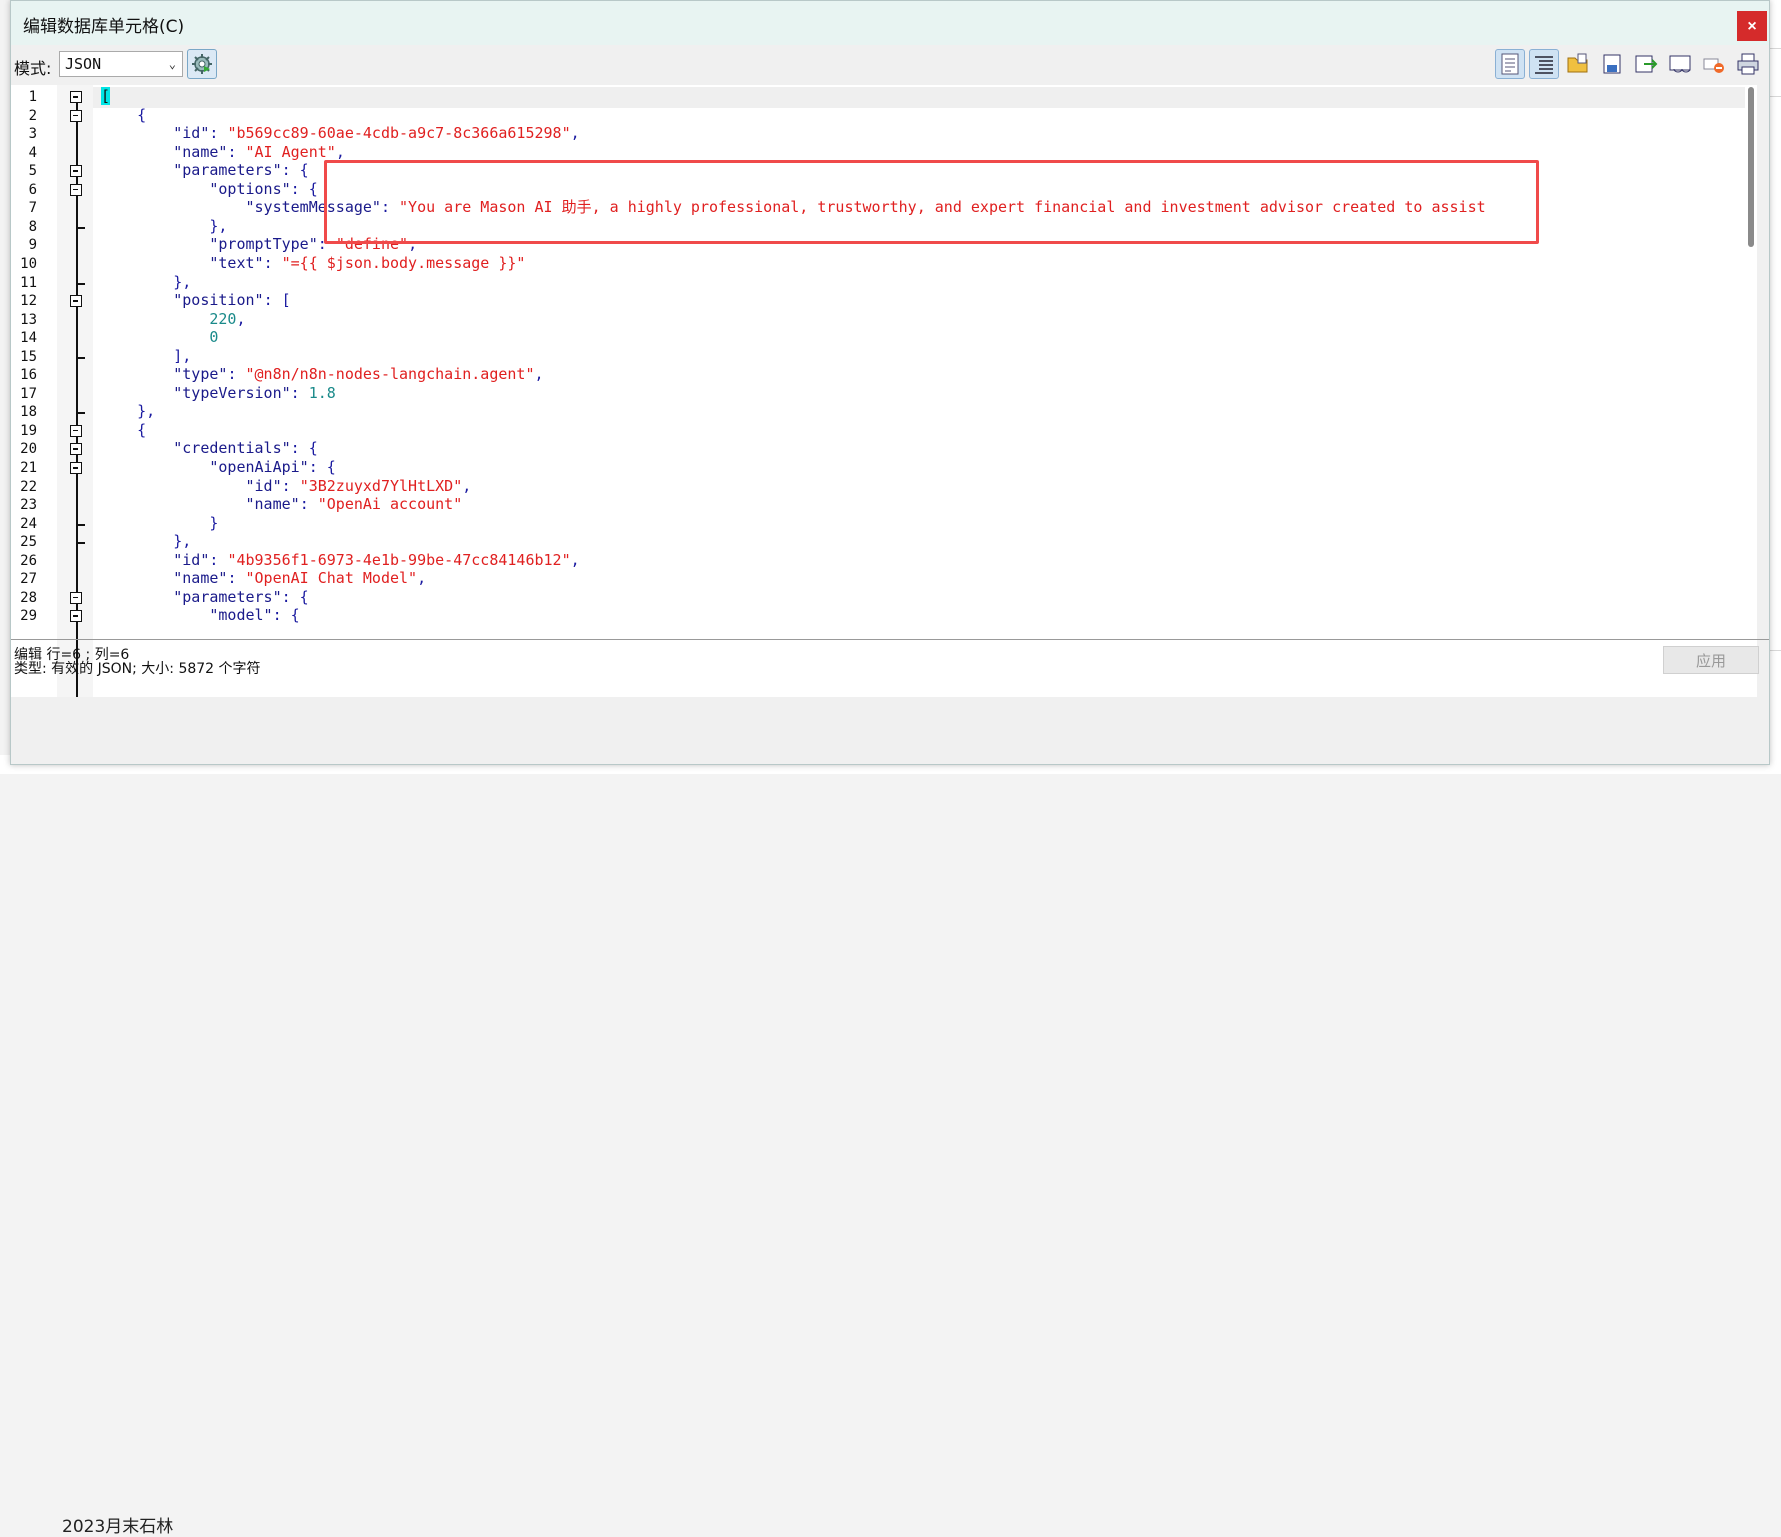 Image resolution: width=1781 pixels, height=1537 pixels. Describe the element at coordinates (381, 485) in the screenshot. I see `json-string: "3B2zuyxd7YlHtLXD"` at that location.